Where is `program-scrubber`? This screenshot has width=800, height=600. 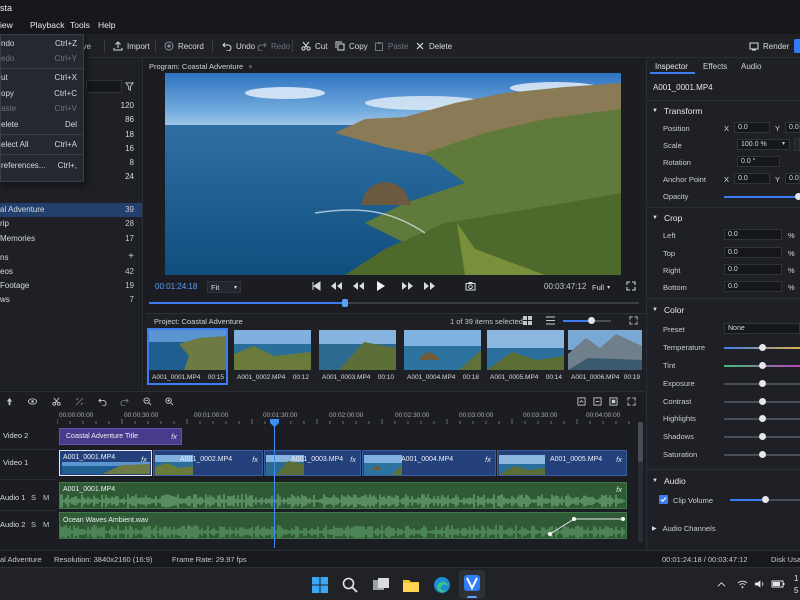 program-scrubber is located at coordinates (394, 303).